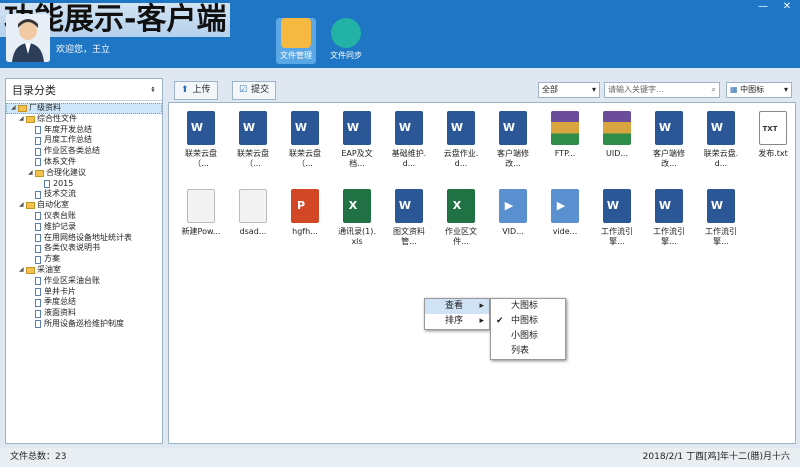  What do you see at coordinates (84, 238) in the screenshot?
I see `tree-node: 在用网络设备地址统计表` at bounding box center [84, 238].